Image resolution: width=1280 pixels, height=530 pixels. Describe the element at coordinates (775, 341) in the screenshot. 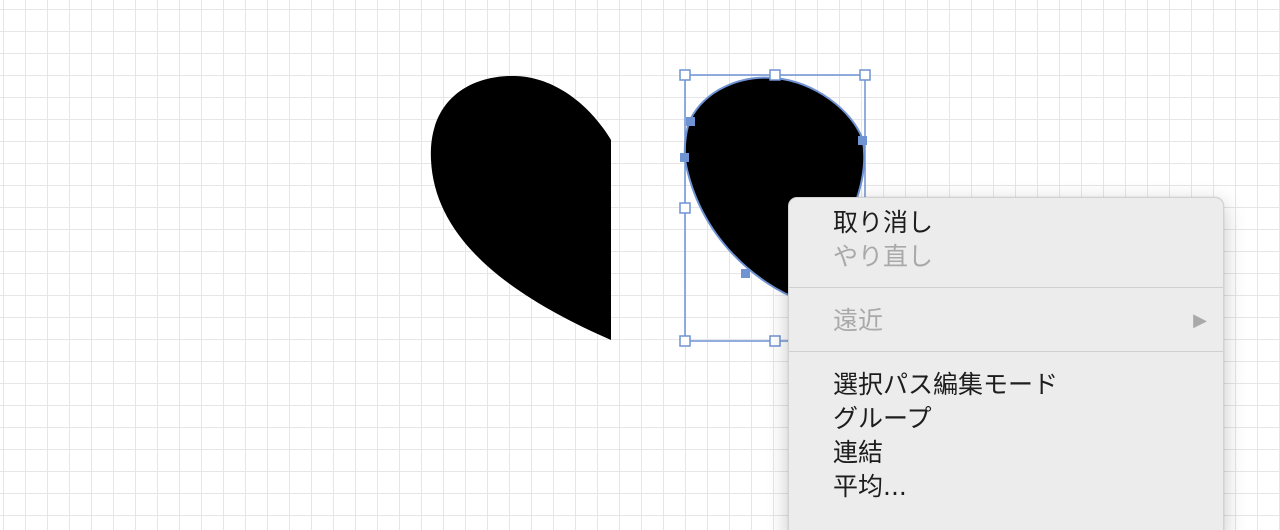

I see `handle-bottom-center` at that location.